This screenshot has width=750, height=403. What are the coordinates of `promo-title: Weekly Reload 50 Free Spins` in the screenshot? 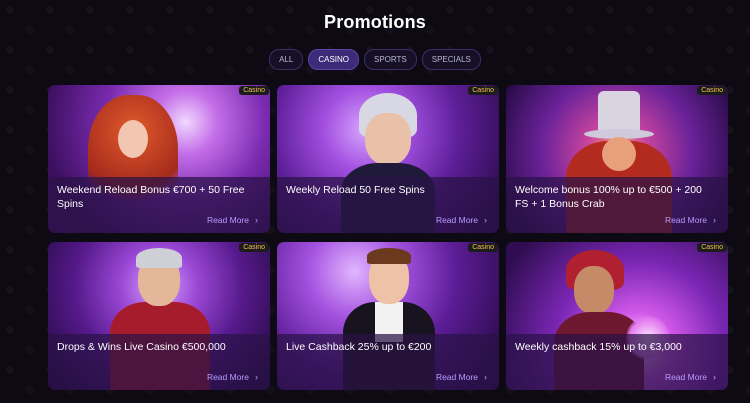 It's located at (355, 190).